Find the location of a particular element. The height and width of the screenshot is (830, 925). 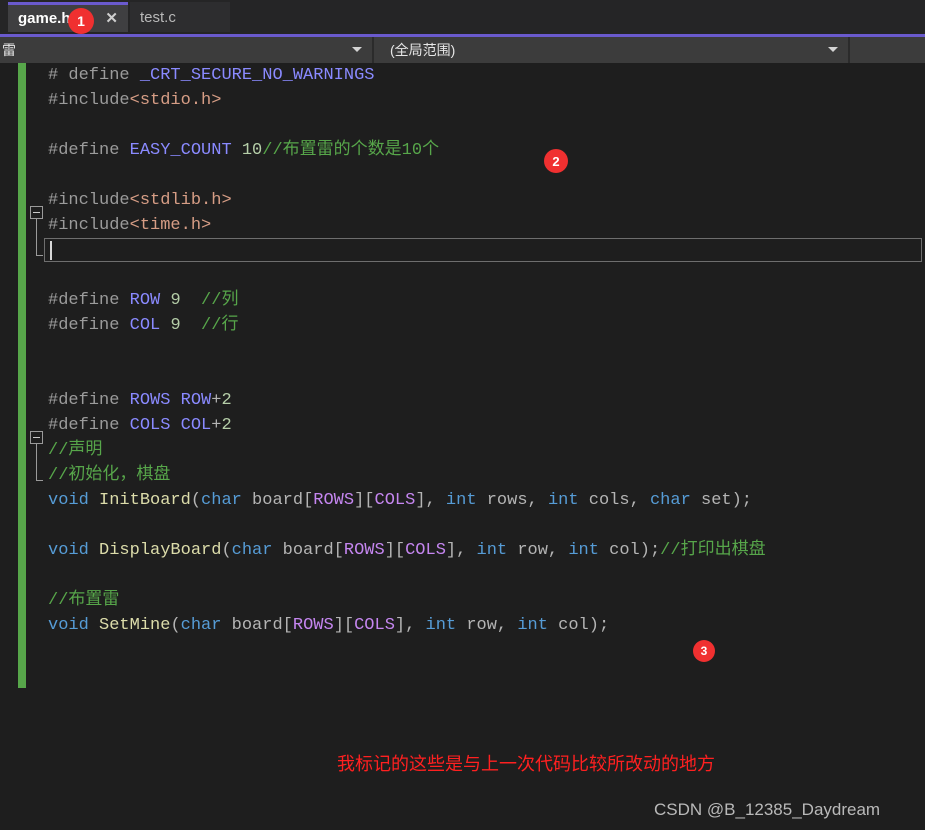

code-token: EASY_COUNT is located at coordinates (180, 150).